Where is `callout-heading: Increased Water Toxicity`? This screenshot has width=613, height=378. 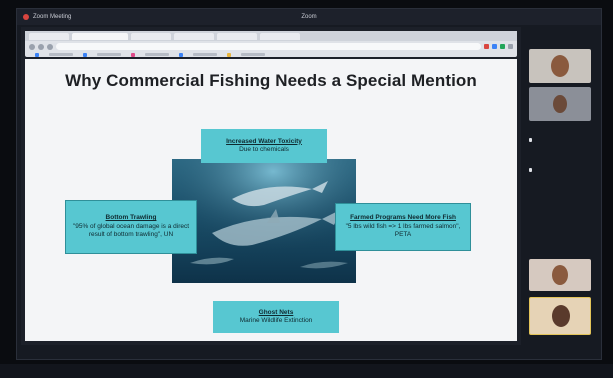
callout-heading: Increased Water Toxicity is located at coordinates (264, 141).